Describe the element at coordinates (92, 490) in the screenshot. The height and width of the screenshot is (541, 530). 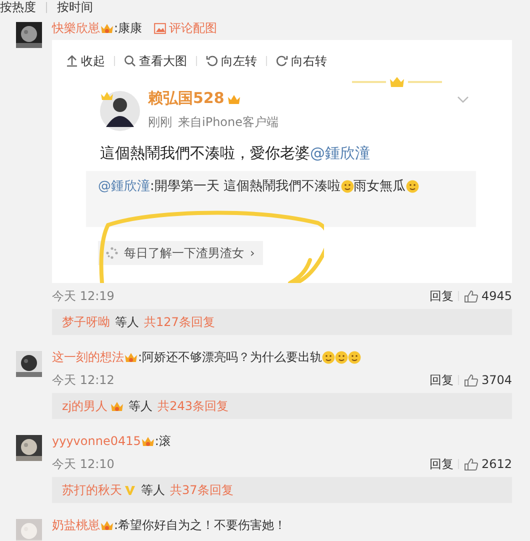
I see `username-link: 苏打的秋天` at that location.